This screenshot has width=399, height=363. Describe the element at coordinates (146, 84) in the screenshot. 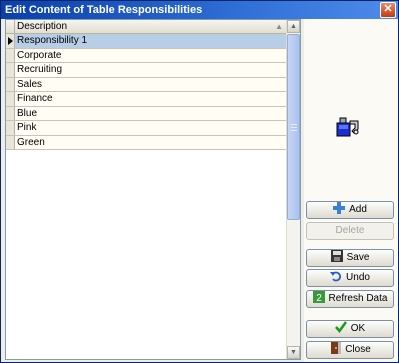

I see `table-row: Sales` at that location.